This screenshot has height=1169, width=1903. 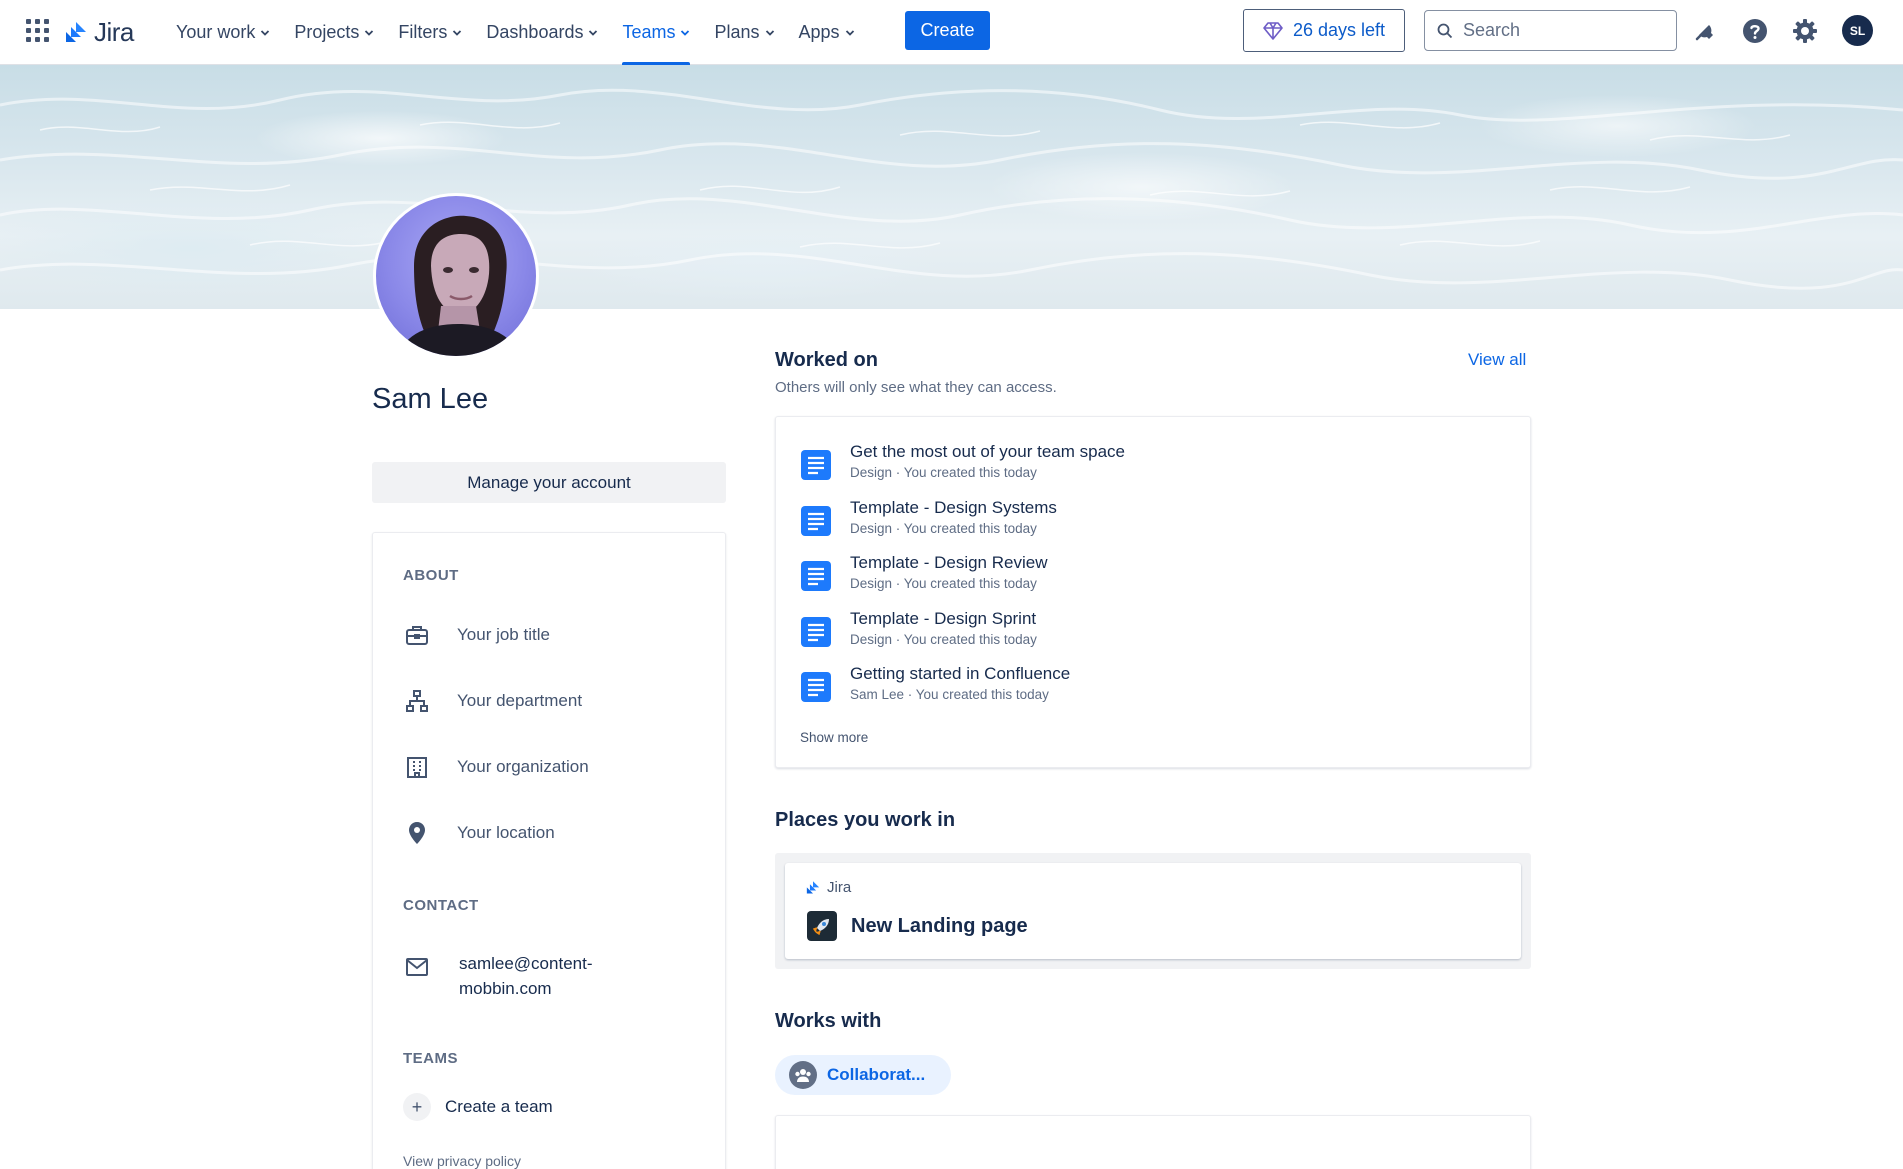 I want to click on places-container: Jira New Landing page, so click(x=1153, y=911).